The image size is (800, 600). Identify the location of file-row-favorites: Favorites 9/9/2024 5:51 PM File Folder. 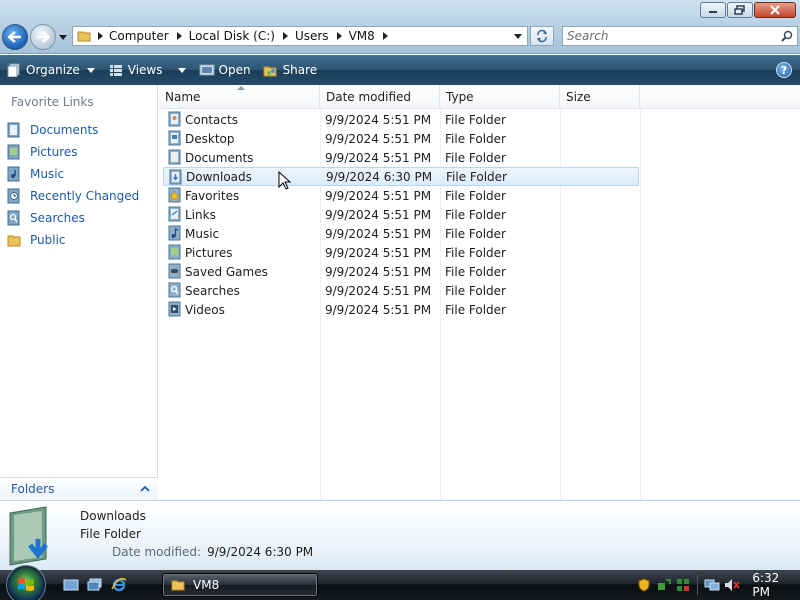
(401, 195).